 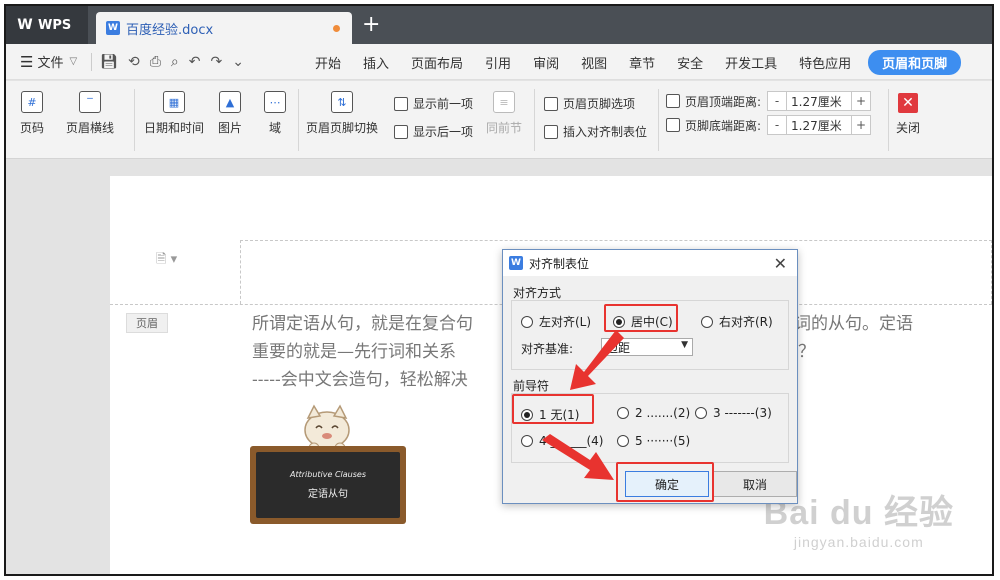 What do you see at coordinates (551, 103) in the screenshot?
I see `header-footer-options-icon` at bounding box center [551, 103].